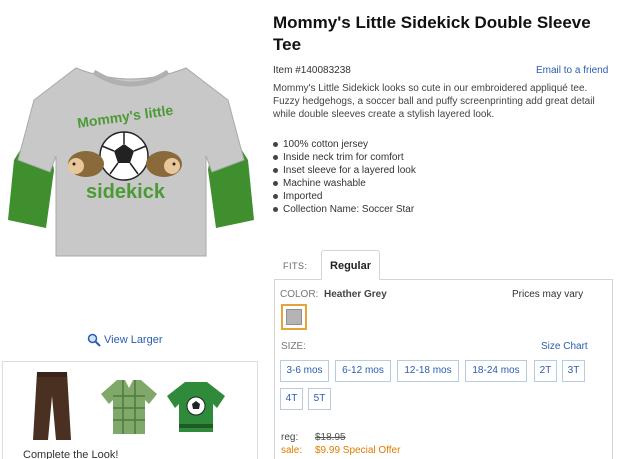 This screenshot has height=459, width=619. Describe the element at coordinates (363, 371) in the screenshot. I see `size-button-6-12-mos: 6-12 mos` at that location.